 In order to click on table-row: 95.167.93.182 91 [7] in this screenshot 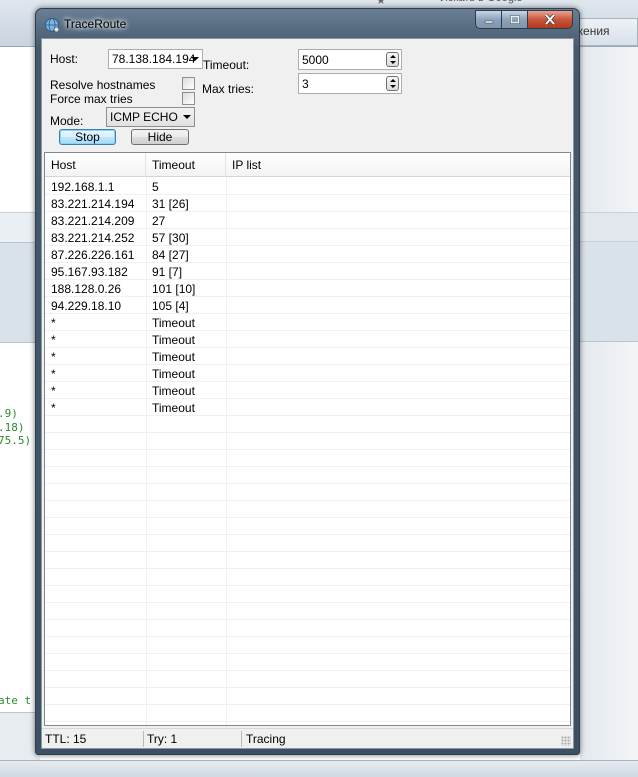, I will do `click(307, 271)`.